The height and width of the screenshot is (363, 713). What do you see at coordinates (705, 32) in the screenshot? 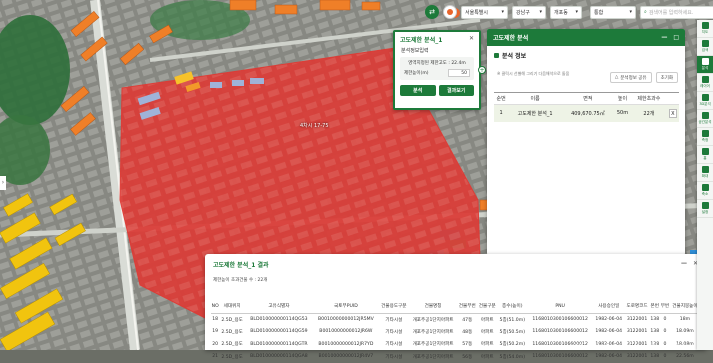
I see `rail-item-label: 지도` at bounding box center [705, 32].